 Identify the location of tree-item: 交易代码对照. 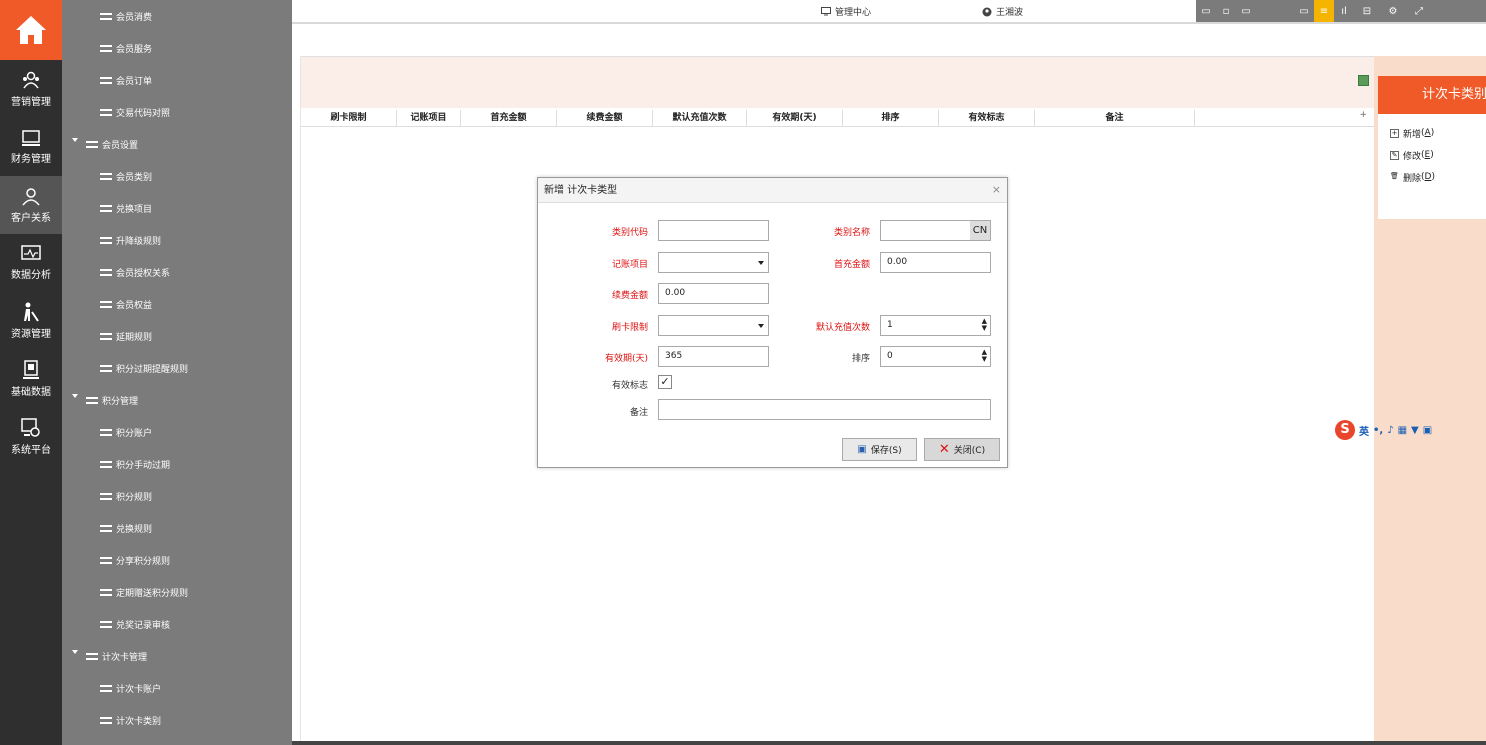
(177, 112).